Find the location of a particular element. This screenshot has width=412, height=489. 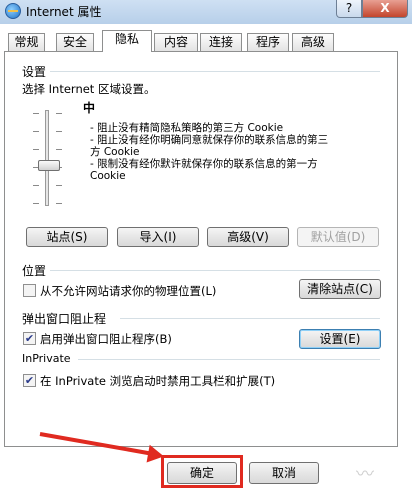

default-button: 默认值(D) is located at coordinates (338, 237).